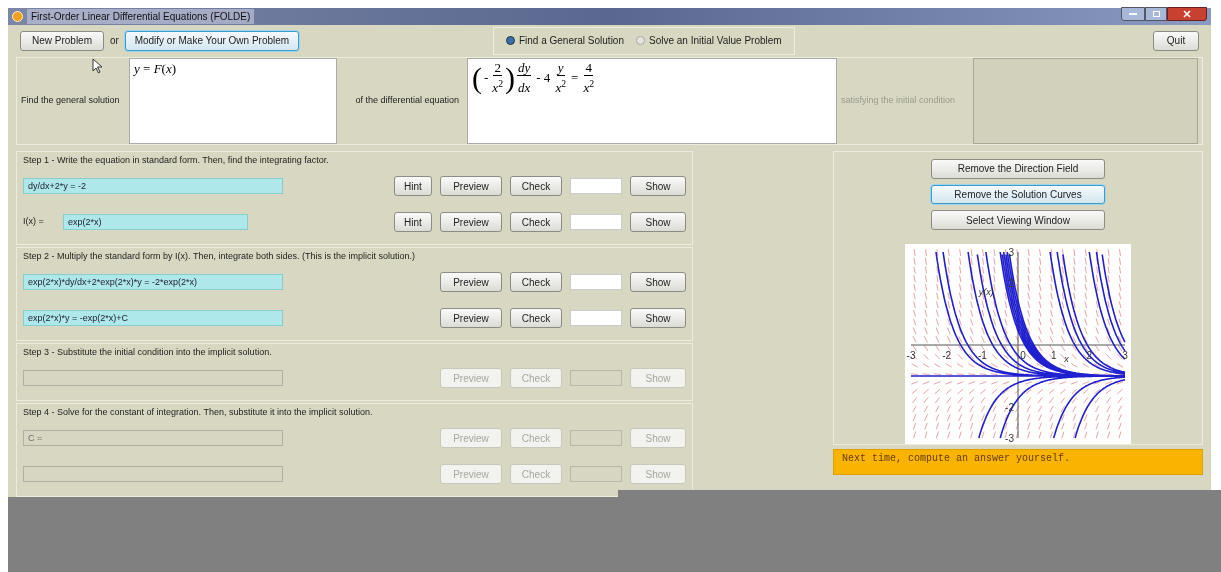  I want to click on tick-label: 1, so click(1053, 355).